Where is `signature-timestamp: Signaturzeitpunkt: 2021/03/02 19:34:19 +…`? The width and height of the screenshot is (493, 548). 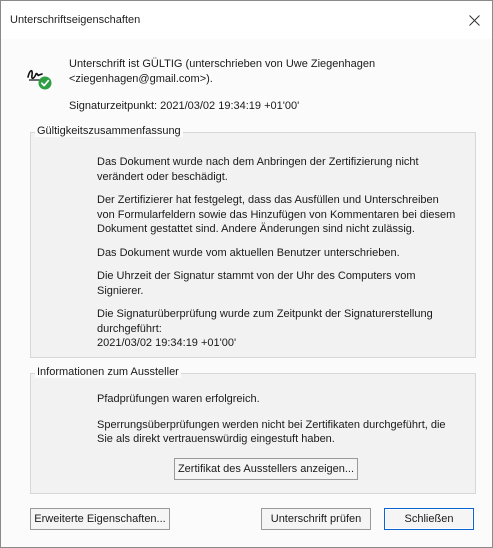 signature-timestamp: Signaturzeitpunkt: 2021/03/02 19:34:19 +… is located at coordinates (184, 106).